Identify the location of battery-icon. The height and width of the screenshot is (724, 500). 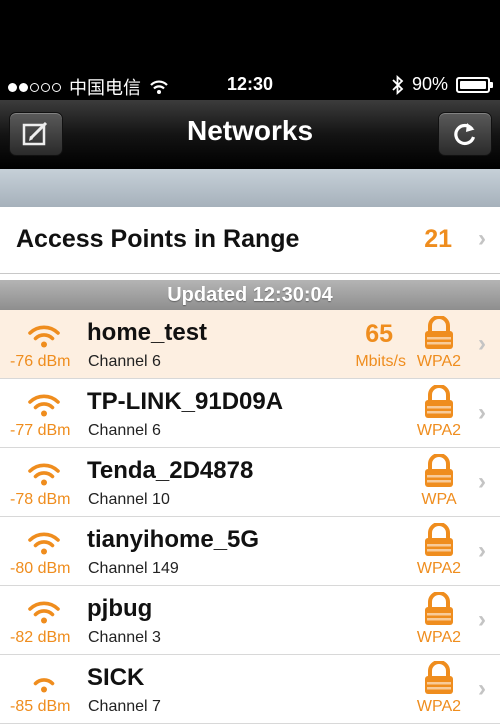
(474, 84).